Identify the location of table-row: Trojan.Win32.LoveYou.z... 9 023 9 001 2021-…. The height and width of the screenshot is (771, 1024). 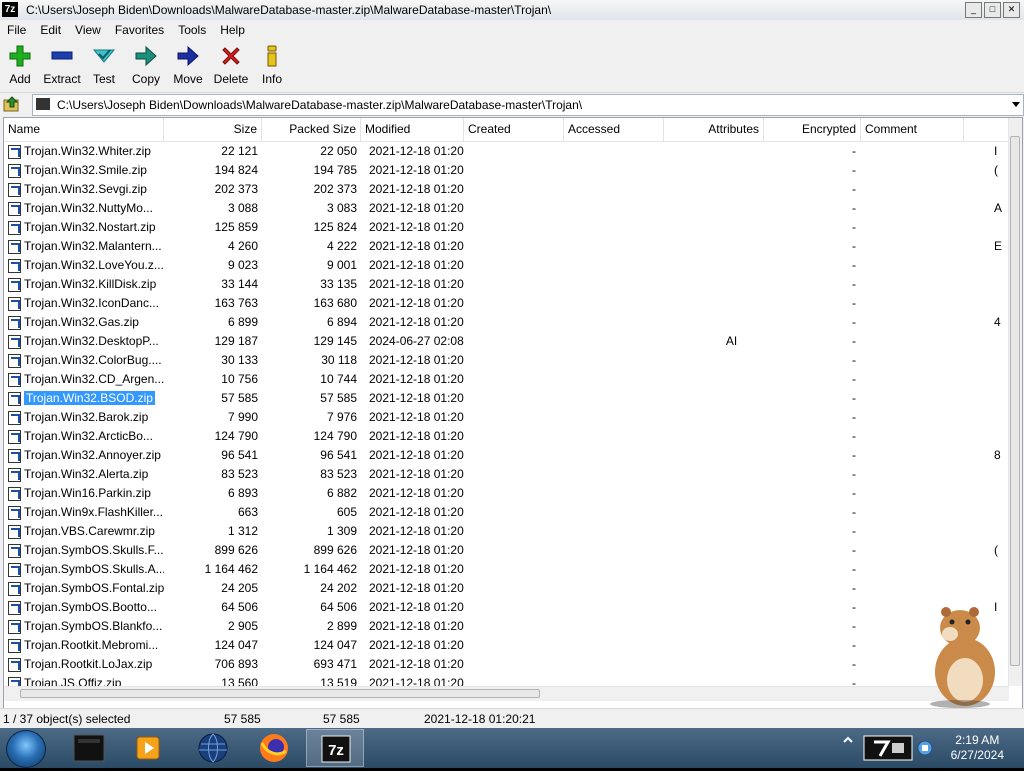
(506, 265).